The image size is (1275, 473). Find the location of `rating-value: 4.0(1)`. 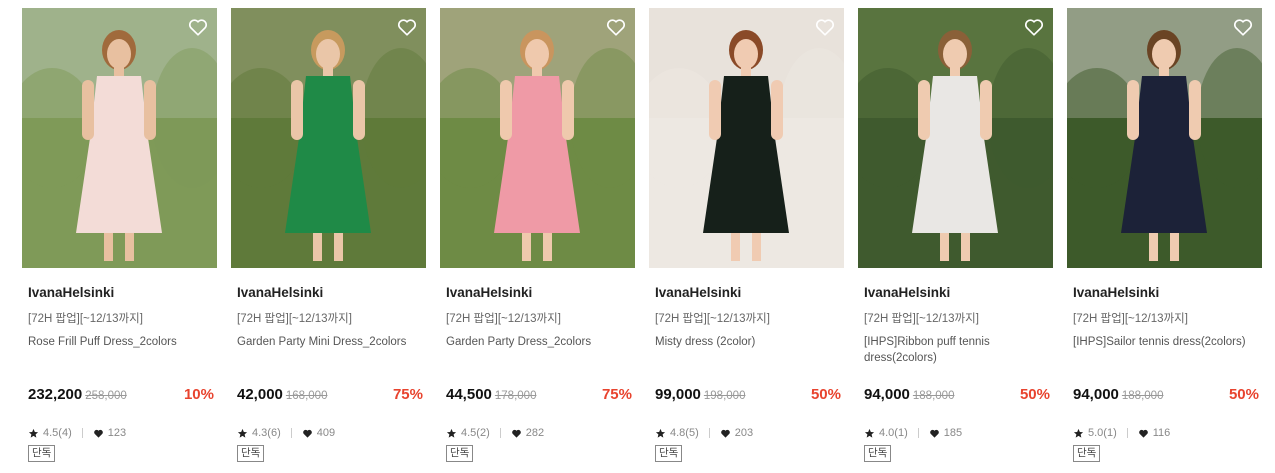

rating-value: 4.0(1) is located at coordinates (893, 433).